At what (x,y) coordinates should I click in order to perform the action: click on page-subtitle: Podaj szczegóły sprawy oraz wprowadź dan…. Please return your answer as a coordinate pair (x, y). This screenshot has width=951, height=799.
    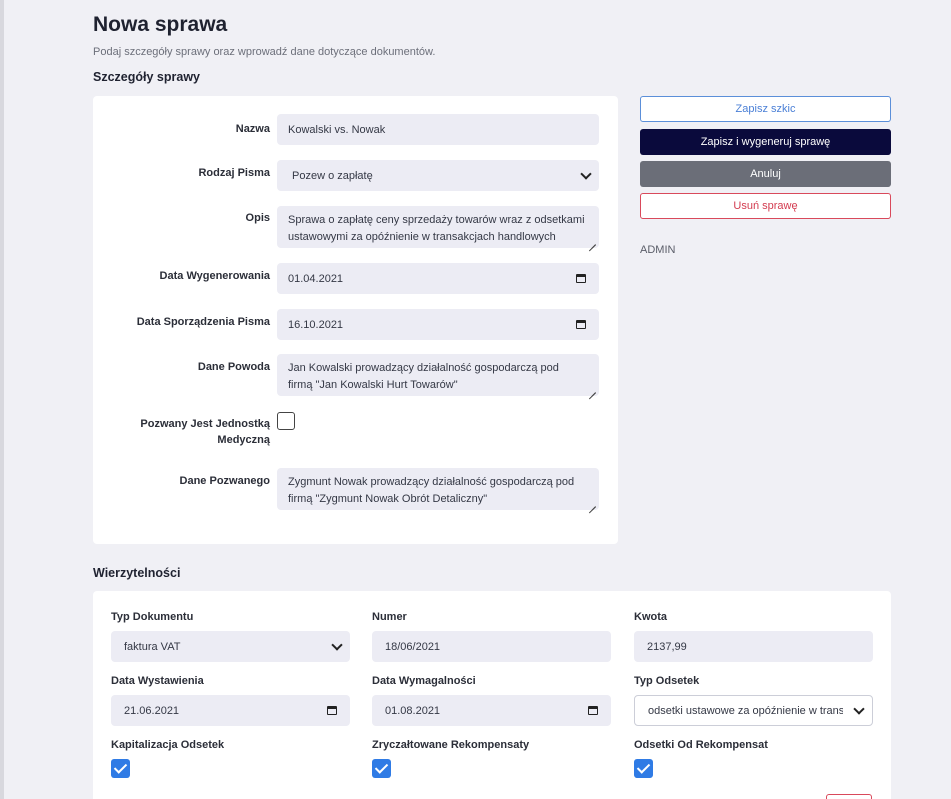
    Looking at the image, I should click on (264, 52).